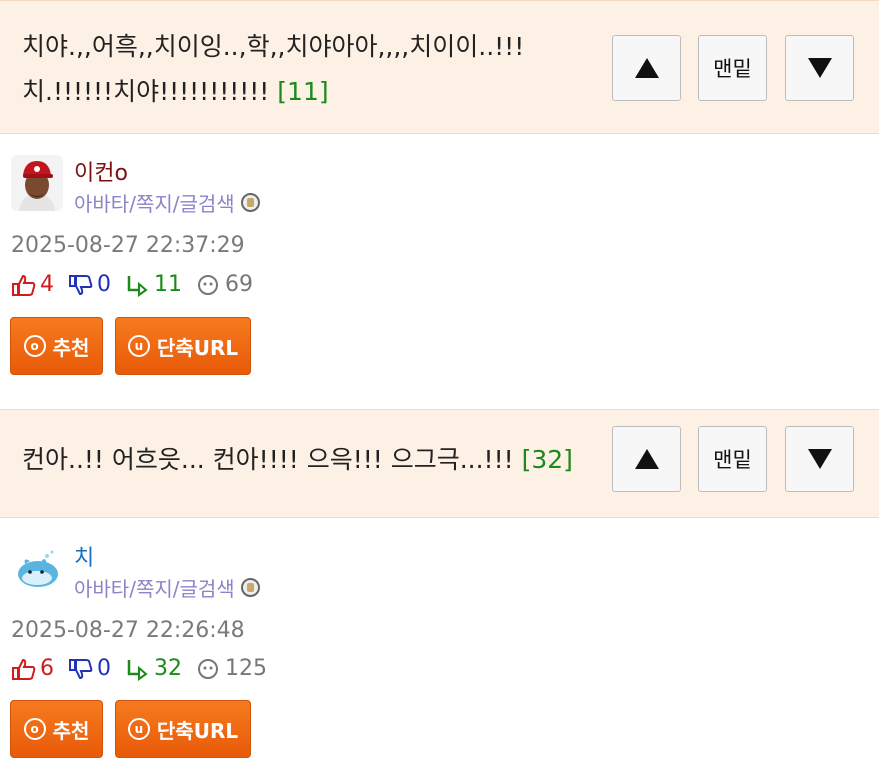 This screenshot has width=879, height=762. I want to click on post-datetime: 2025-08-27 22:37:29, so click(128, 245).